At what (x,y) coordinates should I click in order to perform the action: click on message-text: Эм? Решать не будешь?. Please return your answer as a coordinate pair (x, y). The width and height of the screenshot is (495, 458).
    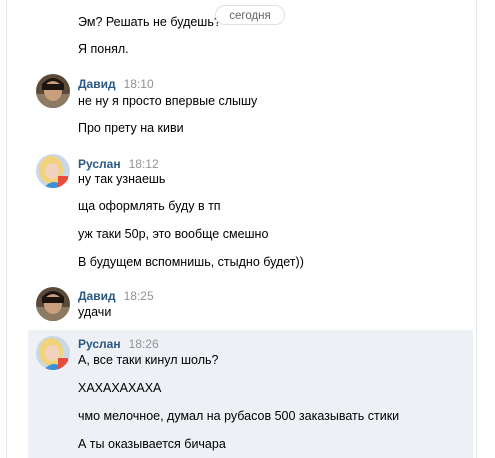
    Looking at the image, I should click on (149, 22).